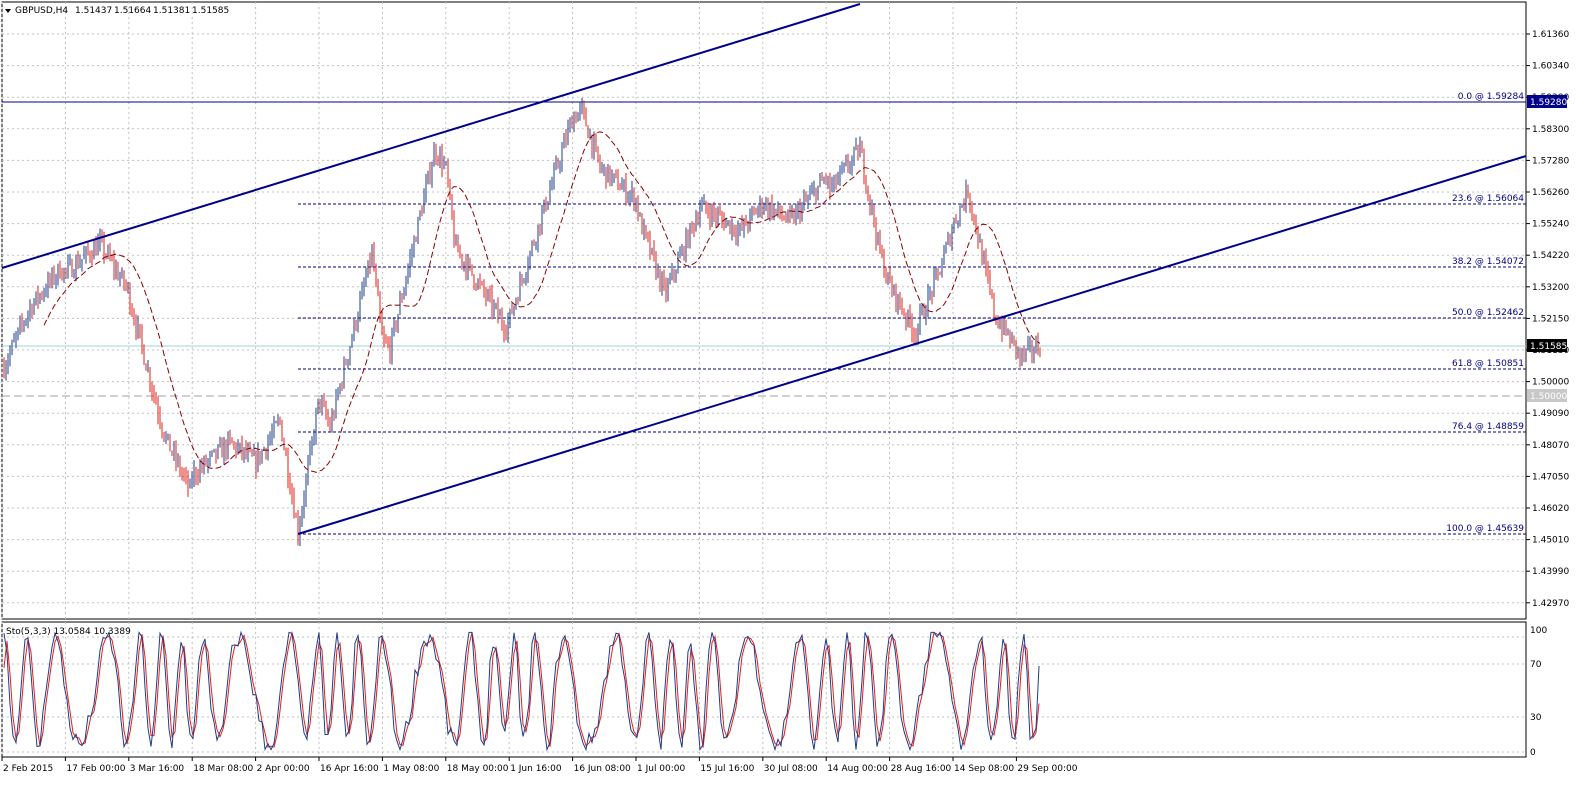  I want to click on price-tick-label: 1.56260, so click(1550, 193).